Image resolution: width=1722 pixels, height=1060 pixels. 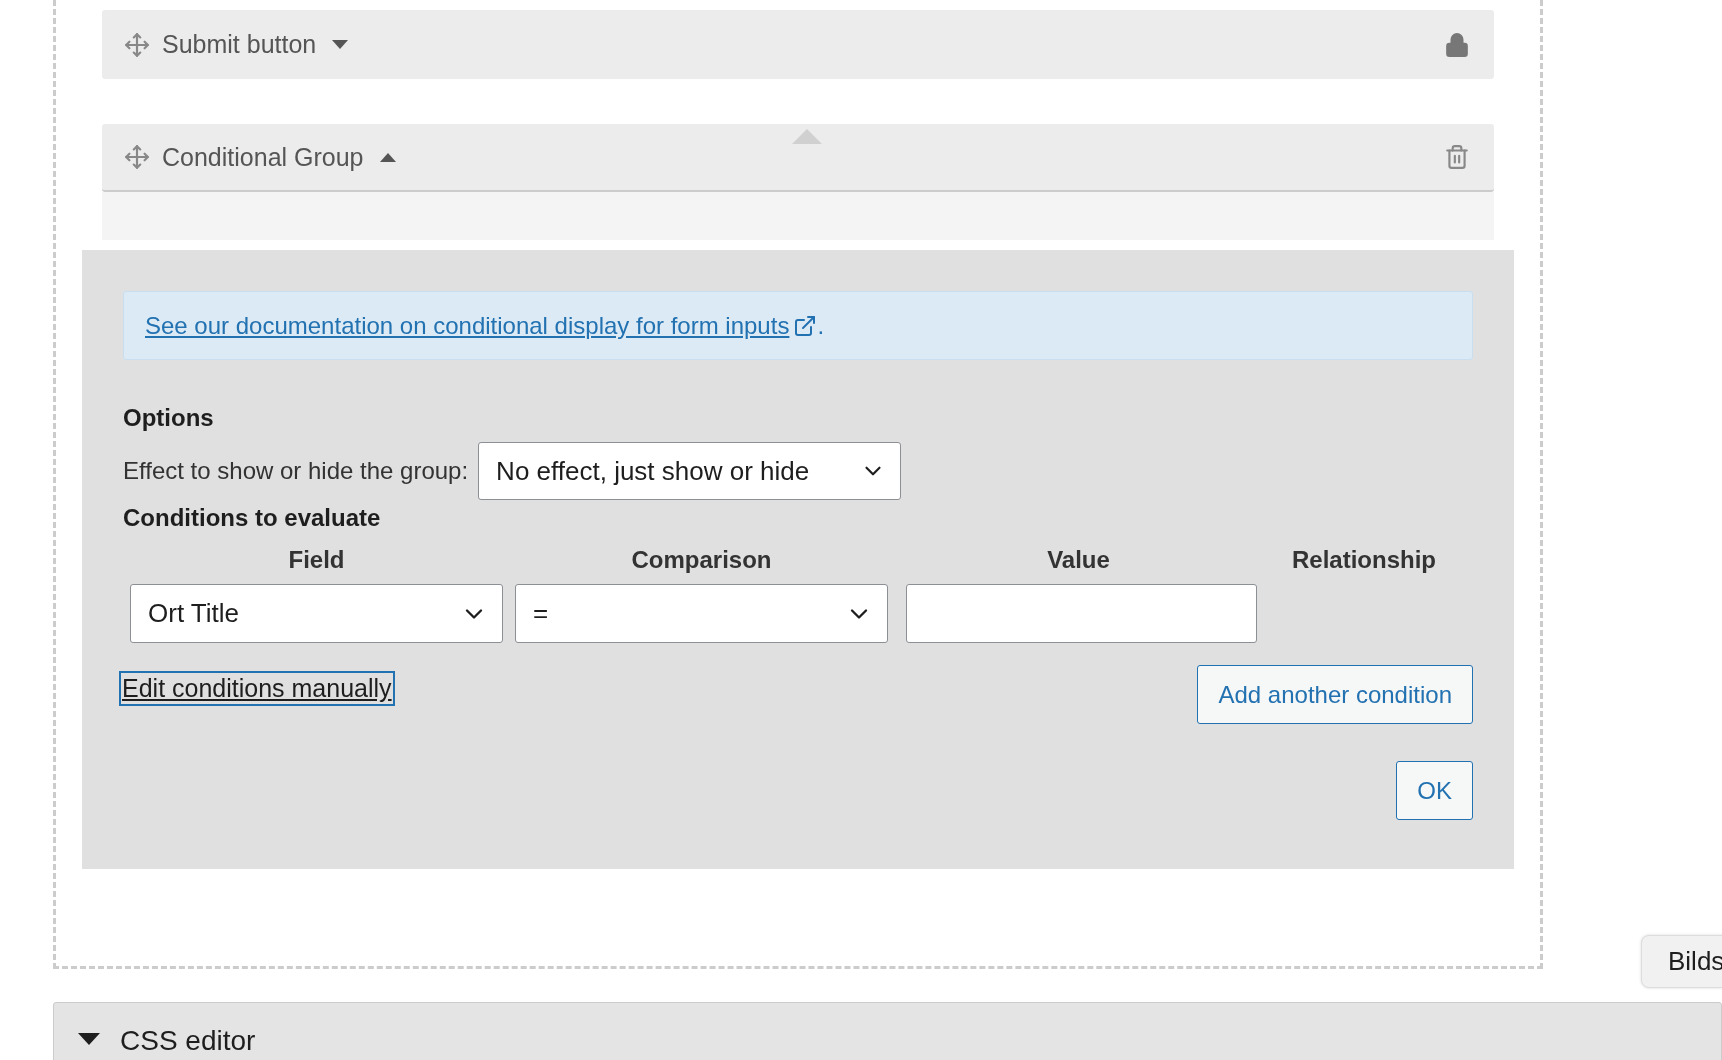 I want to click on add-condition-button: Add another condition, so click(x=1335, y=694).